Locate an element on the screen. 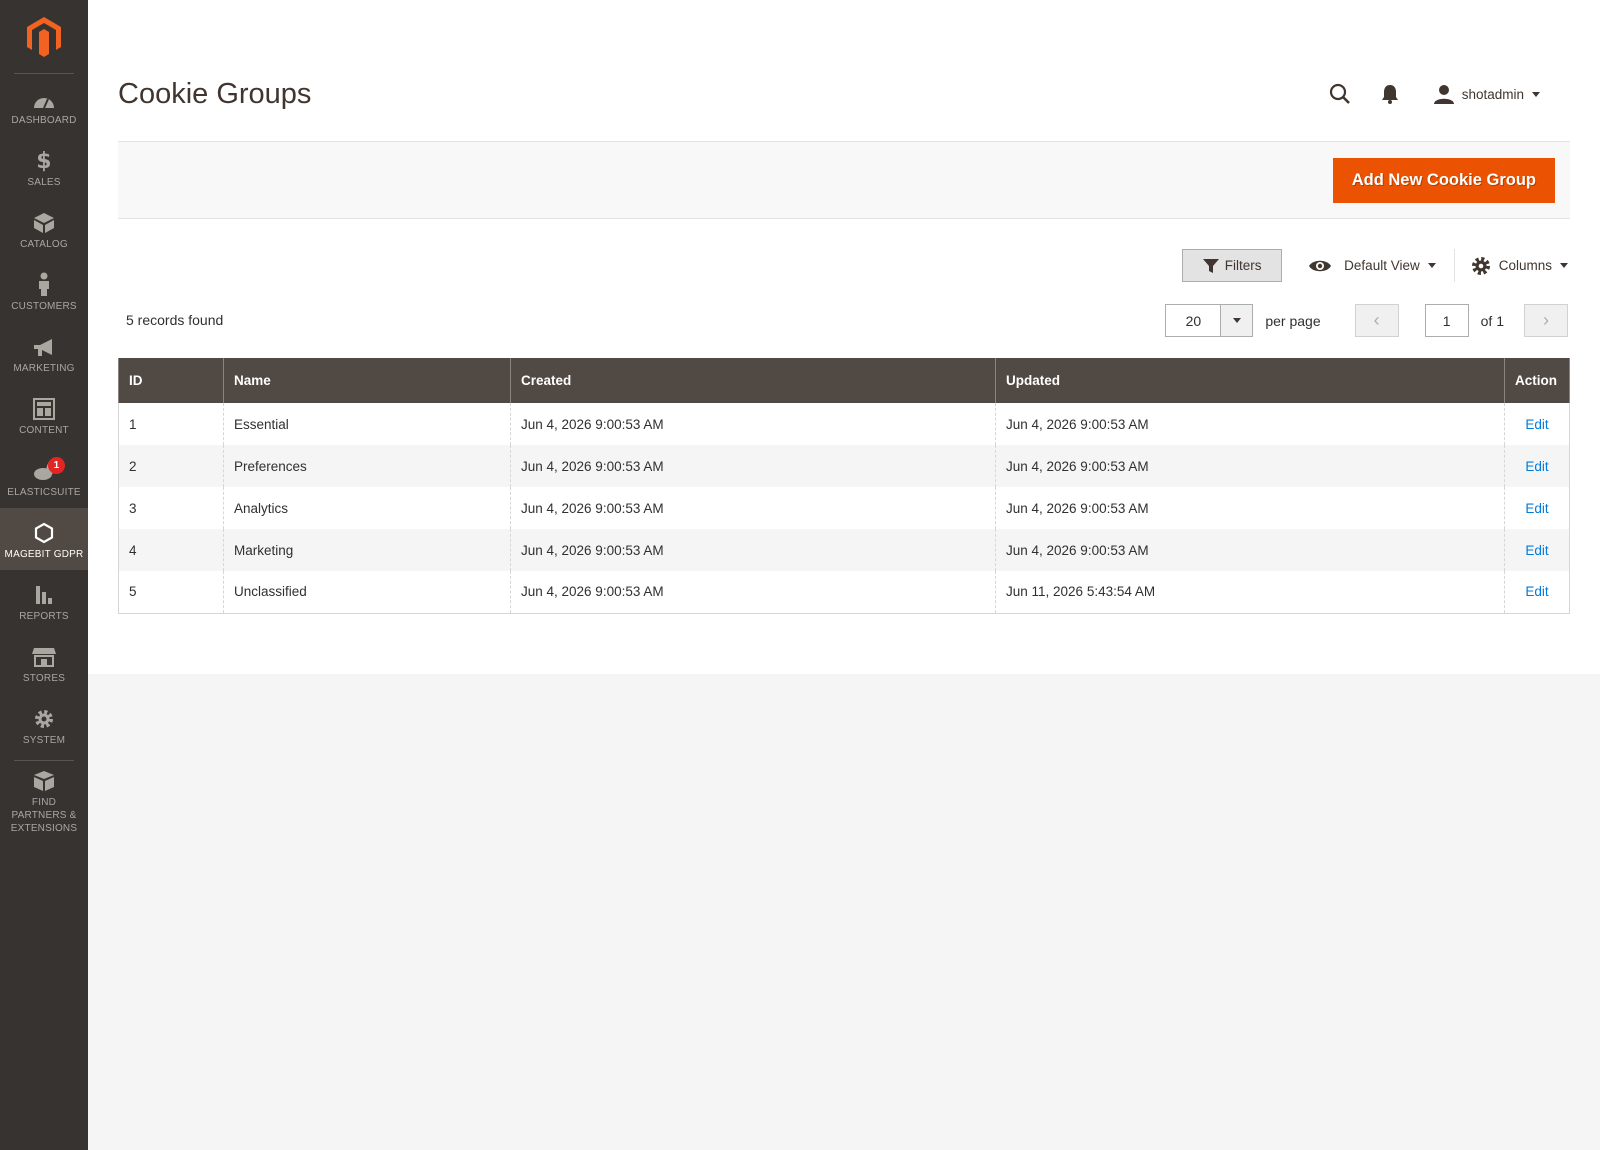 This screenshot has height=1150, width=1600. previous-page-button: ‹ is located at coordinates (1376, 320).